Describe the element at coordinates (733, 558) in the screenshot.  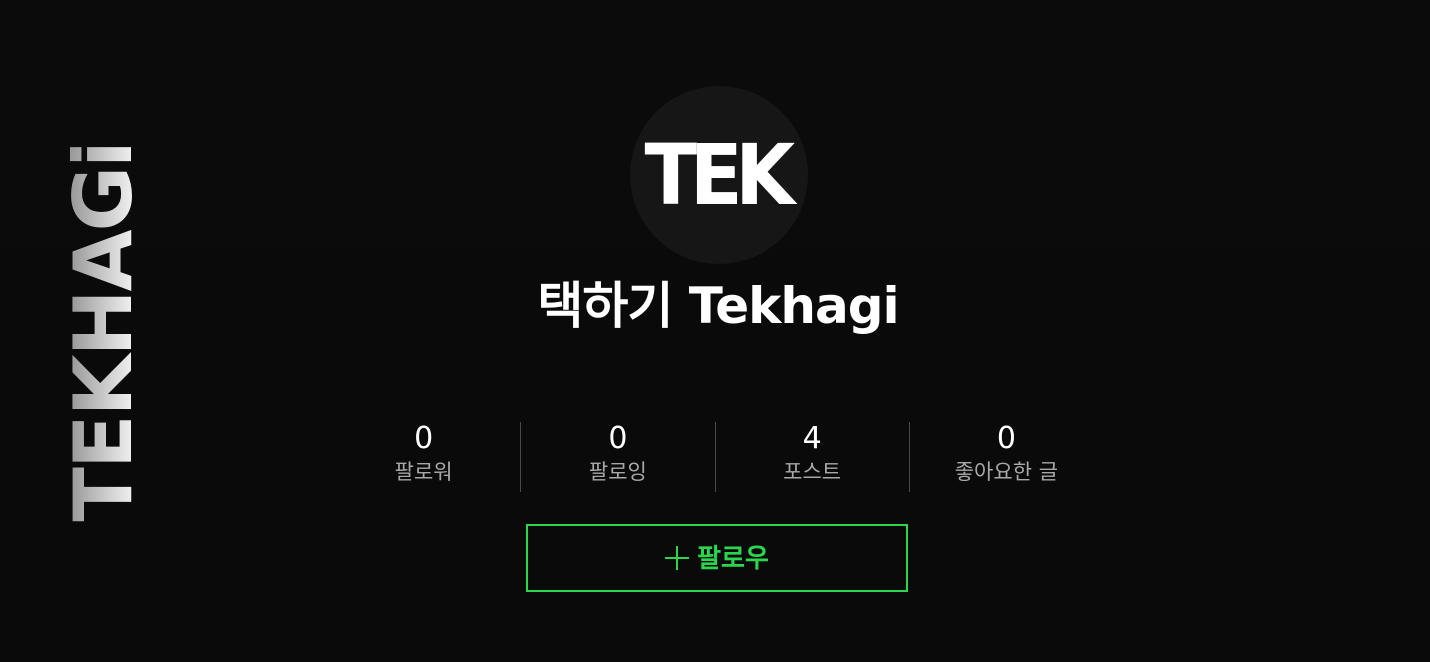
I see `follow-button-label: 팔로우` at that location.